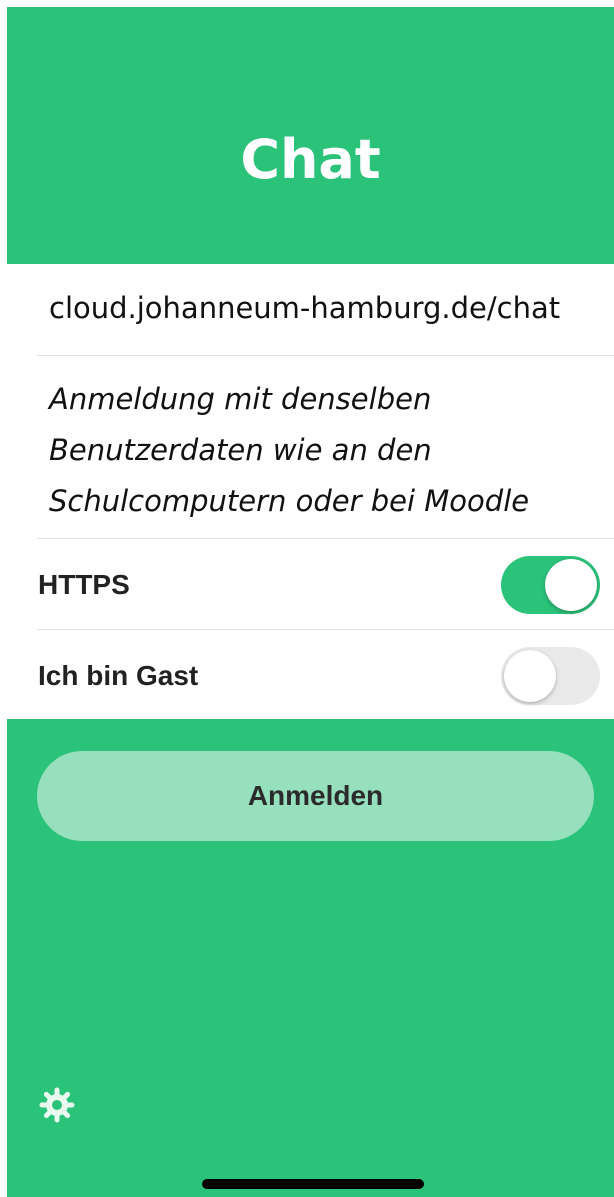 The width and height of the screenshot is (614, 1197). What do you see at coordinates (118, 675) in the screenshot?
I see `guest-label: Ich bin Gast` at bounding box center [118, 675].